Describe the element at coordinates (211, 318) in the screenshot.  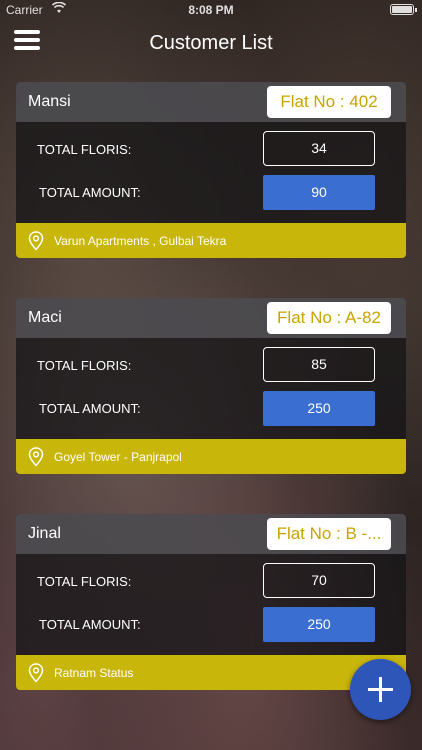
I see `customer-card-header: Maci Flat No : A-82` at that location.